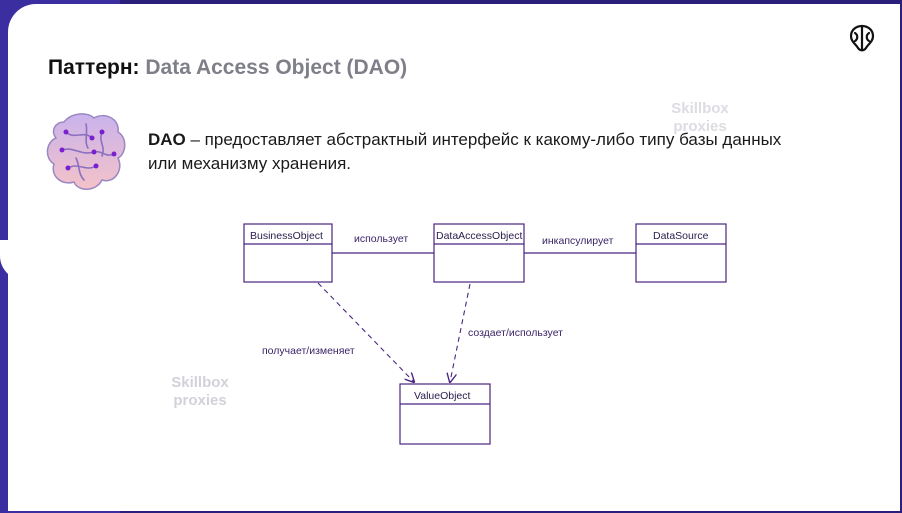  I want to click on skillbox-logo-icon, so click(862, 38).